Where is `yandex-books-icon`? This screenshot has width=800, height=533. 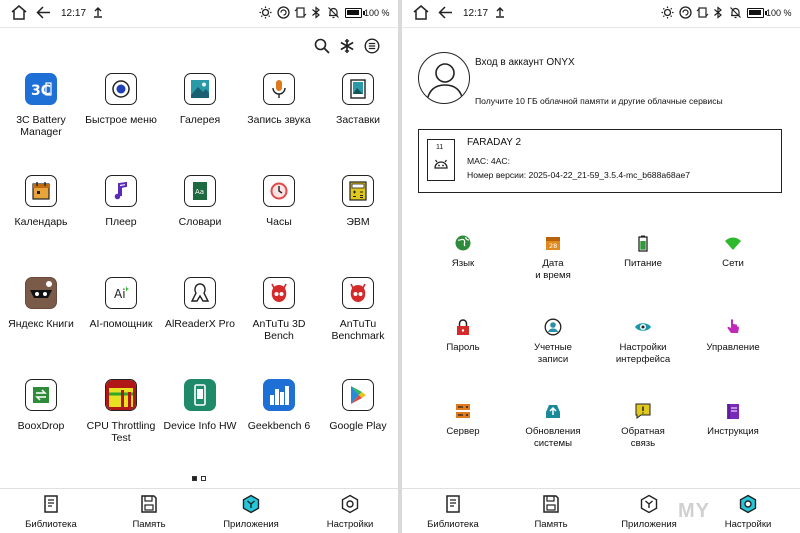 yandex-books-icon is located at coordinates (41, 293).